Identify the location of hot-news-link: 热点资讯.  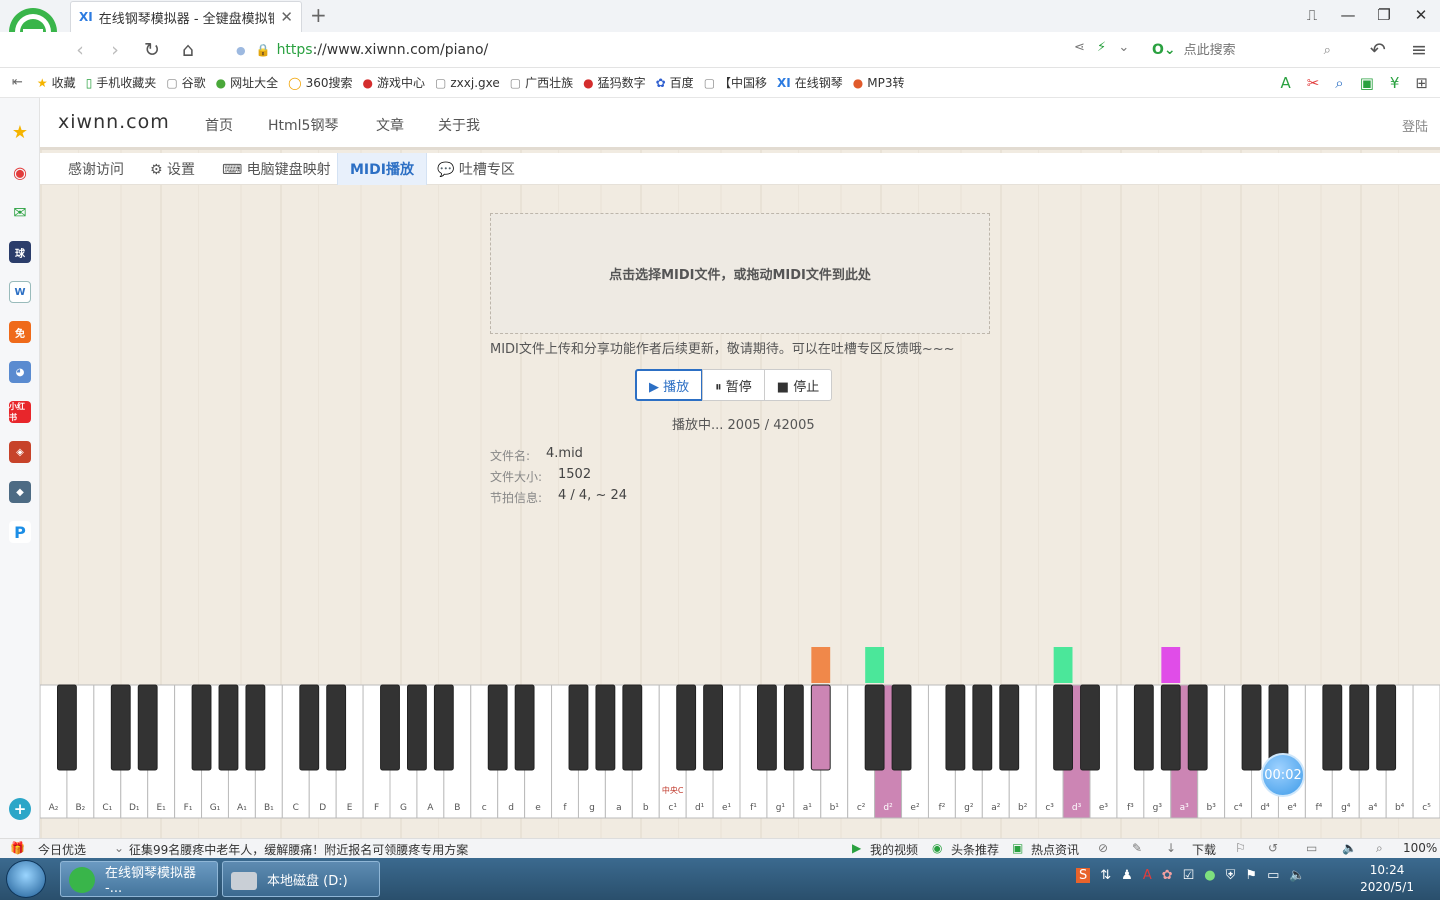
(1055, 849).